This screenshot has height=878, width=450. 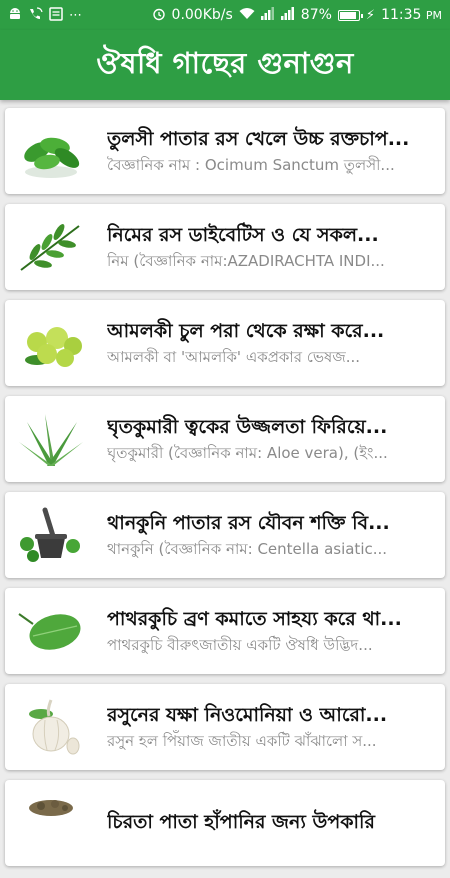 I want to click on clock: 11:35 PM, so click(x=411, y=15).